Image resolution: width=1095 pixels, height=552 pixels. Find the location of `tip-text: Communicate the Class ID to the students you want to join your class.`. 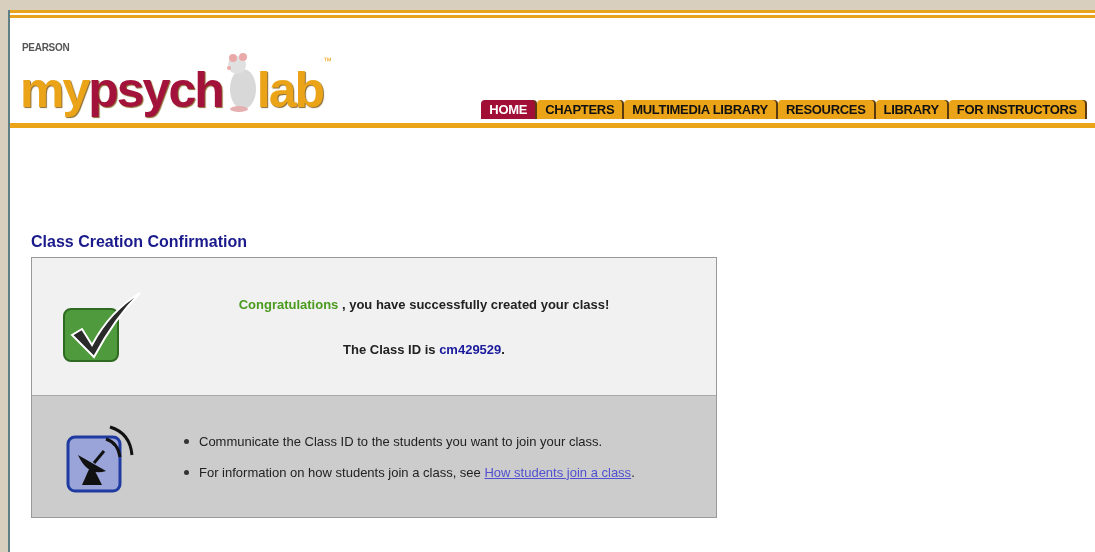

tip-text: Communicate the Class ID to the students you want to join your class. is located at coordinates (401, 441).